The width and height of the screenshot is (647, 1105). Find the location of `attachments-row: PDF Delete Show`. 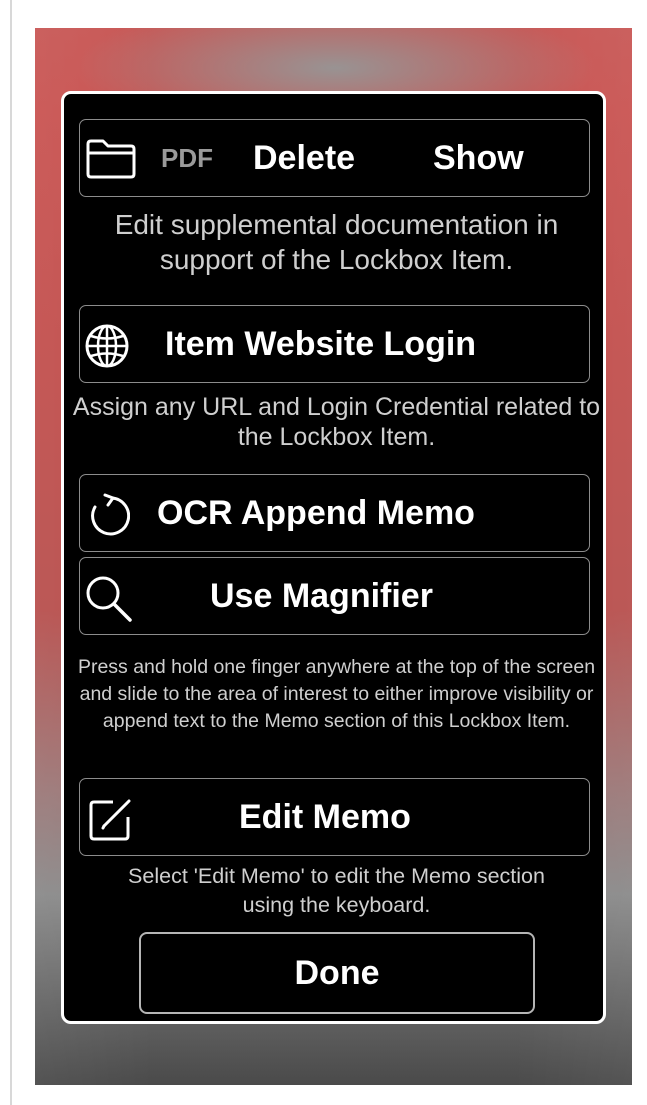

attachments-row: PDF Delete Show is located at coordinates (334, 158).